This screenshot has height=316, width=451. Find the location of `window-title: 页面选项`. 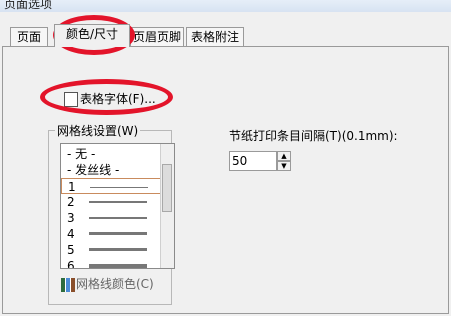

window-title: 页面选项 is located at coordinates (28, 5).